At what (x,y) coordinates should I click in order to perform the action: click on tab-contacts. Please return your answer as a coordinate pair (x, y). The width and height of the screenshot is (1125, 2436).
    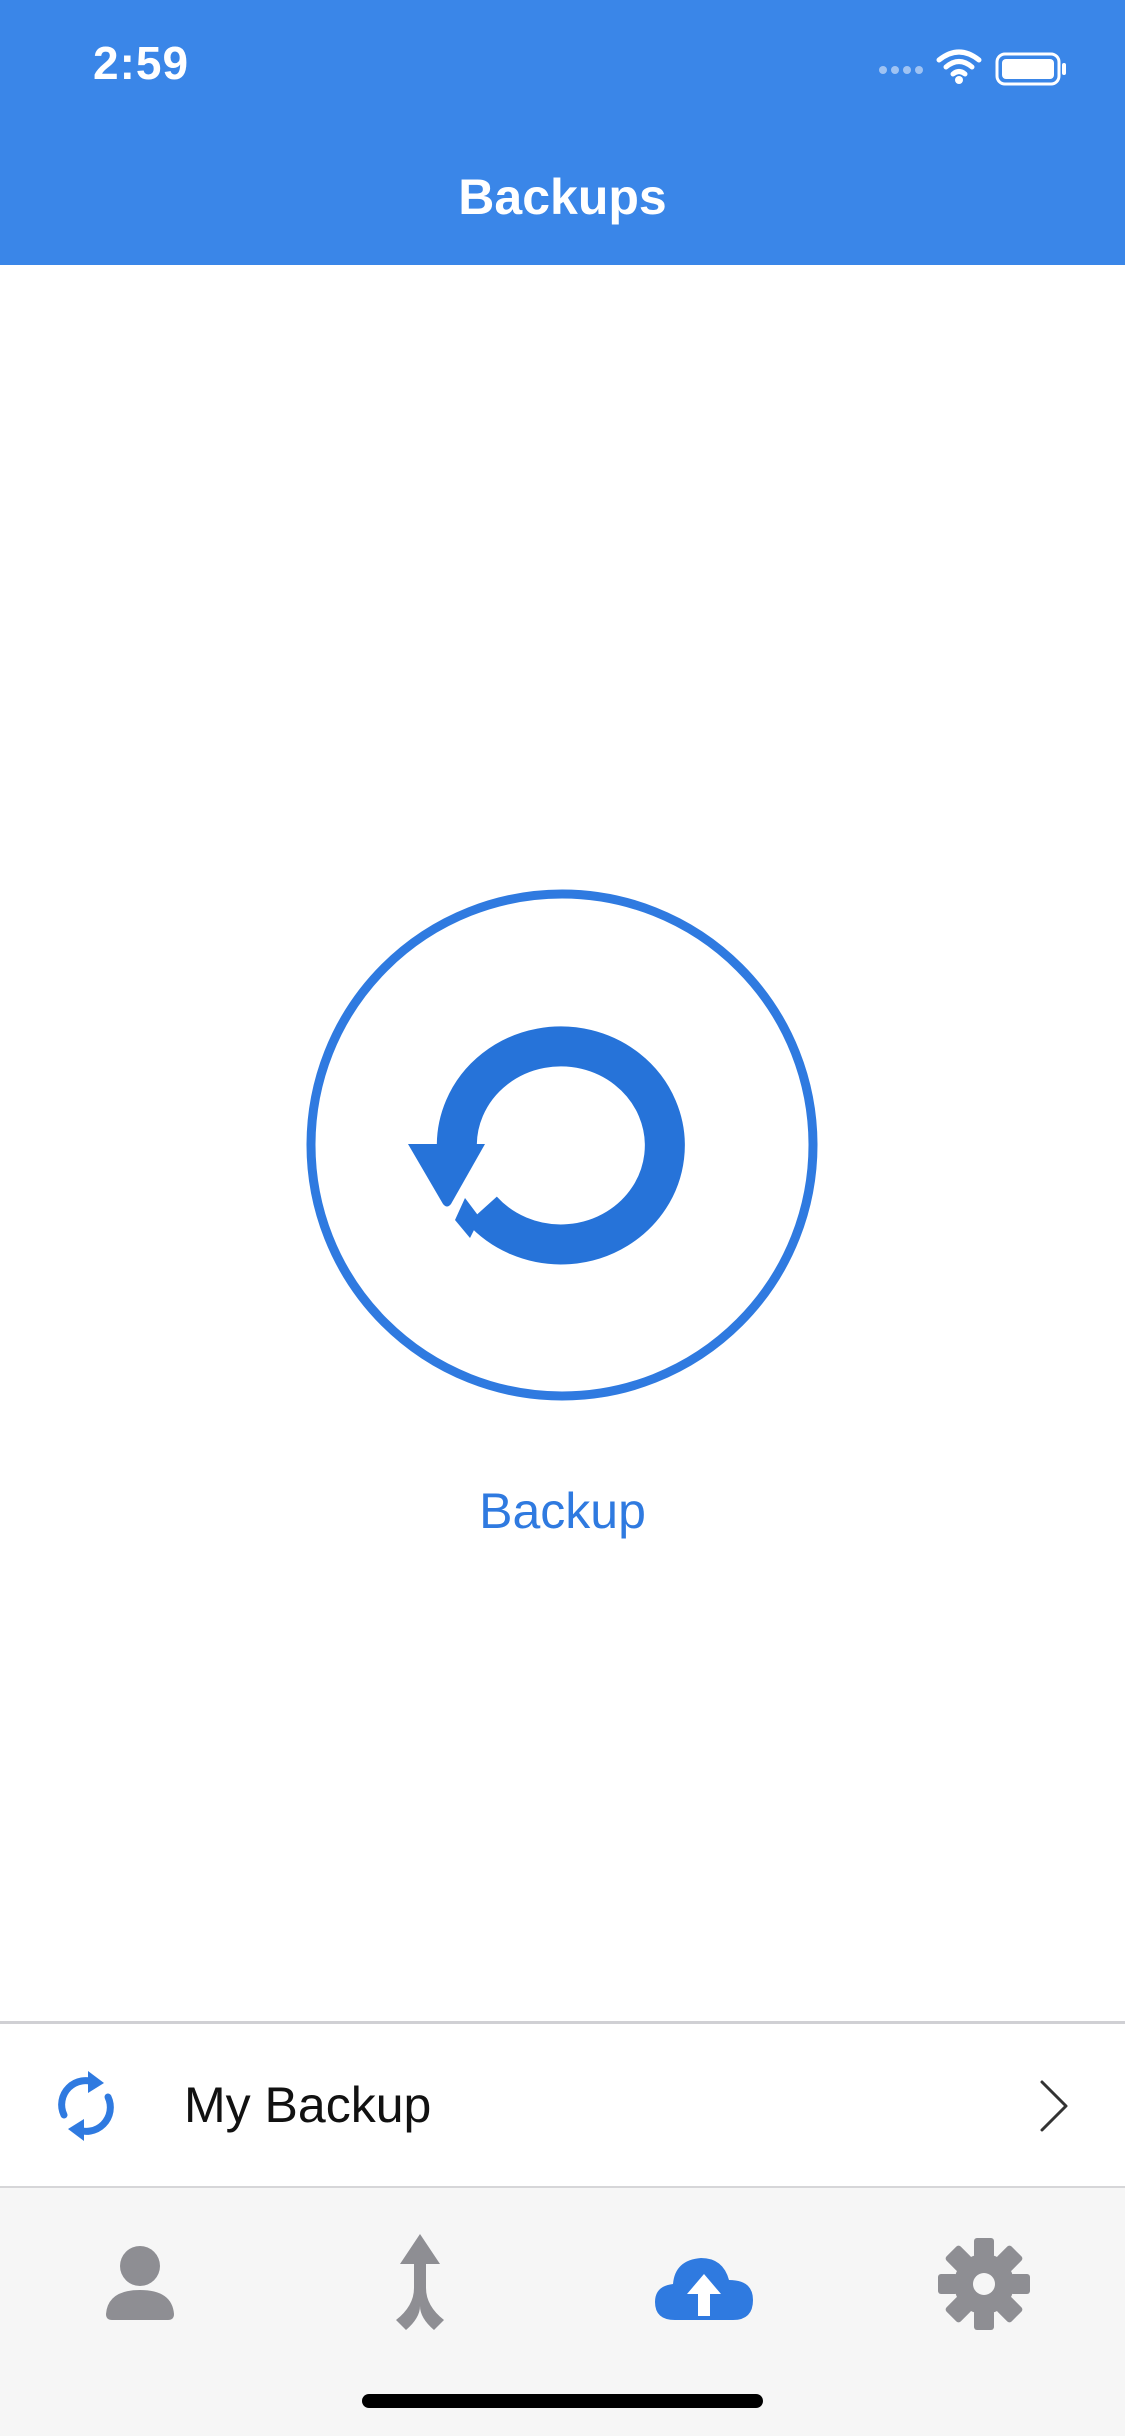
    Looking at the image, I should click on (140, 2283).